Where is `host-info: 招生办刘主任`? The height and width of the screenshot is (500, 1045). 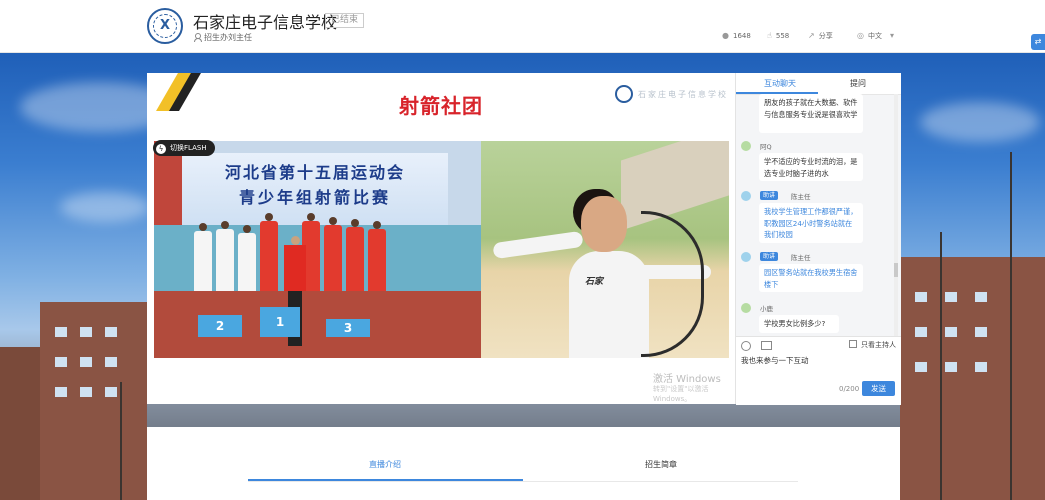
host-info: 招生办刘主任 is located at coordinates (223, 37).